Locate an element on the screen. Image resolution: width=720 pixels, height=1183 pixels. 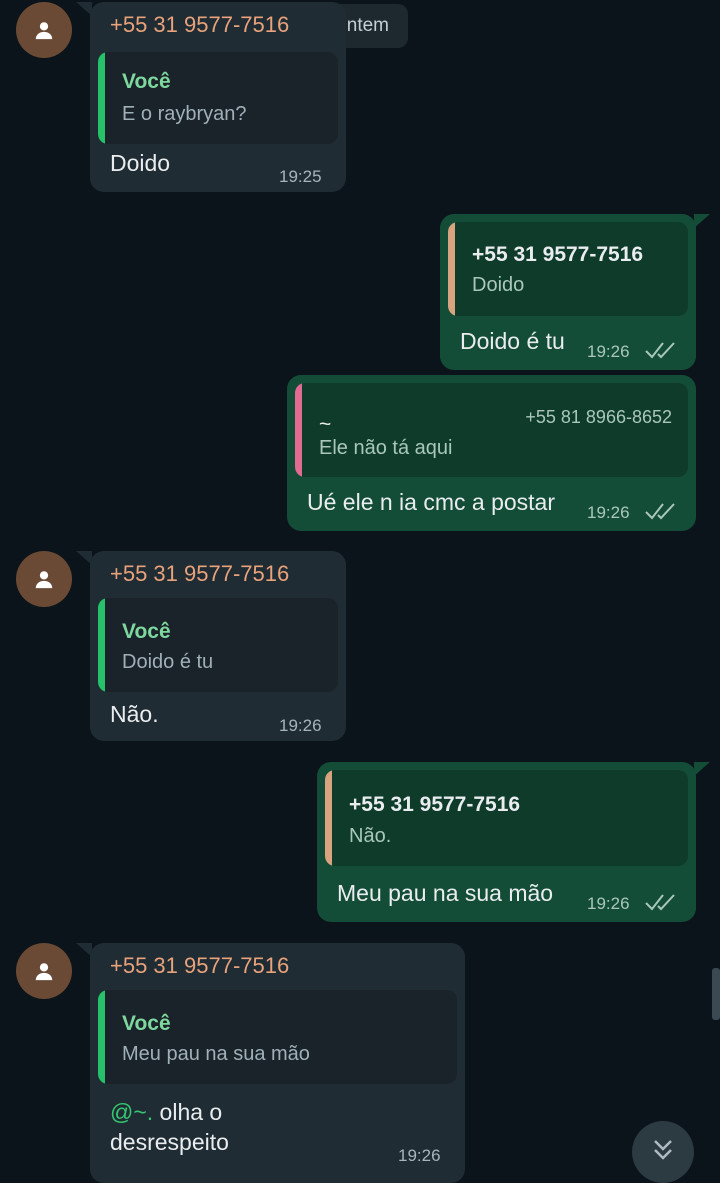
mention: @~. is located at coordinates (131, 1112).